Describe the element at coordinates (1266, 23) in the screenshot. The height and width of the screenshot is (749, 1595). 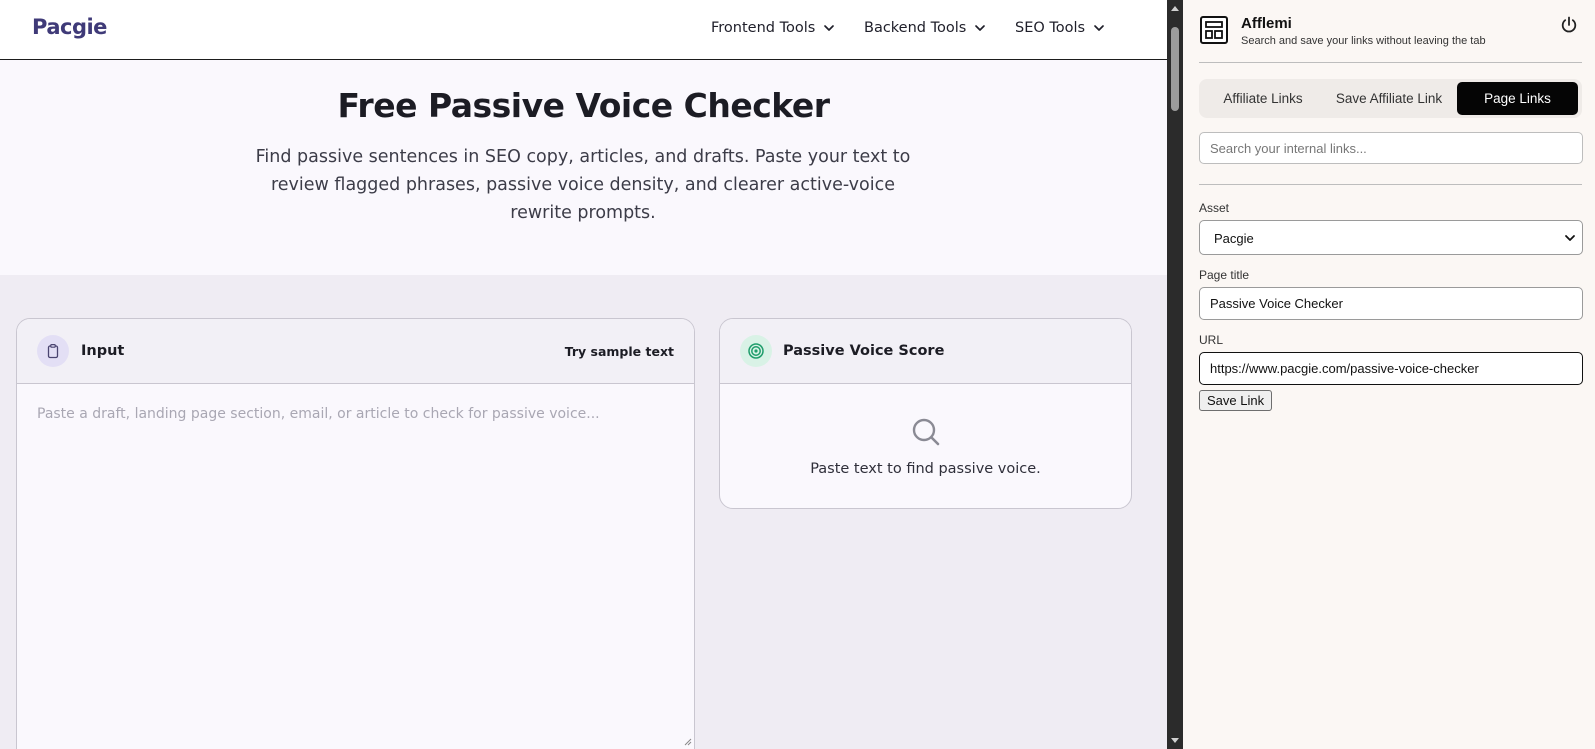
I see `extension-name: Afflemi` at that location.